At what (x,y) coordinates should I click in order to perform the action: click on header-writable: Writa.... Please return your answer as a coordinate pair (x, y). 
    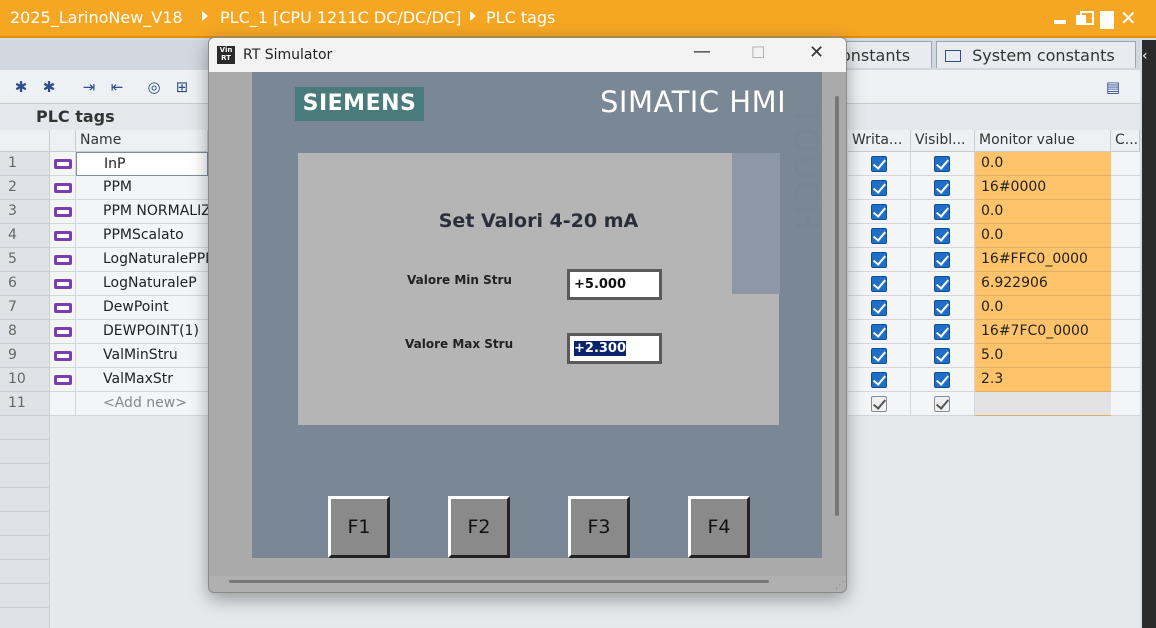
    Looking at the image, I should click on (879, 141).